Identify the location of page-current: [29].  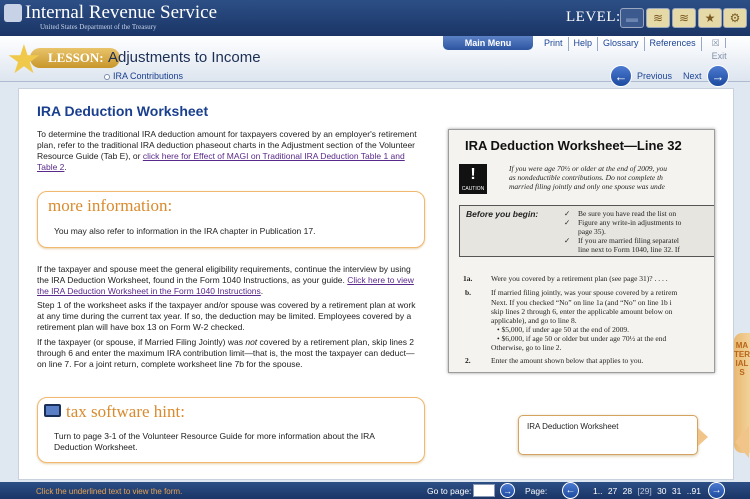
(644, 491).